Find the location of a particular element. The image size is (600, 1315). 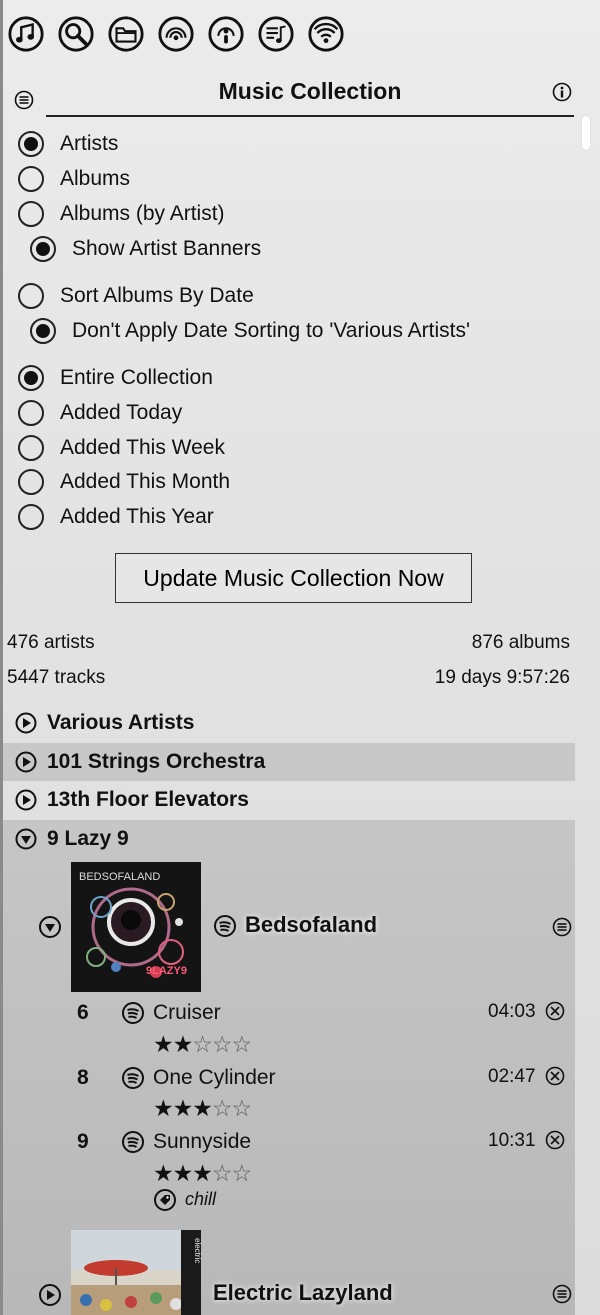

artist-row: 101 Strings Orchestra is located at coordinates (289, 762).